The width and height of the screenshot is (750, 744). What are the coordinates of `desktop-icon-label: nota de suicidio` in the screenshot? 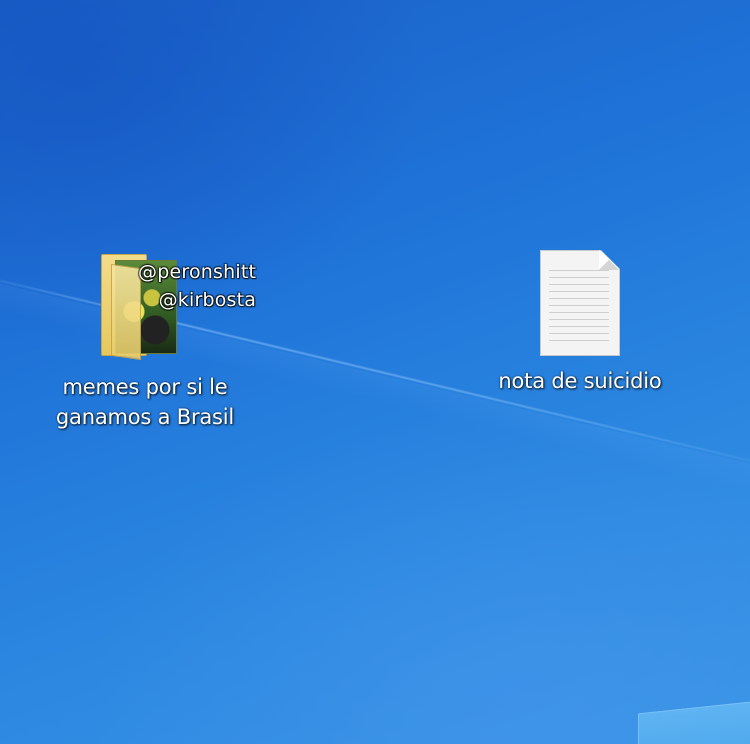 It's located at (580, 381).